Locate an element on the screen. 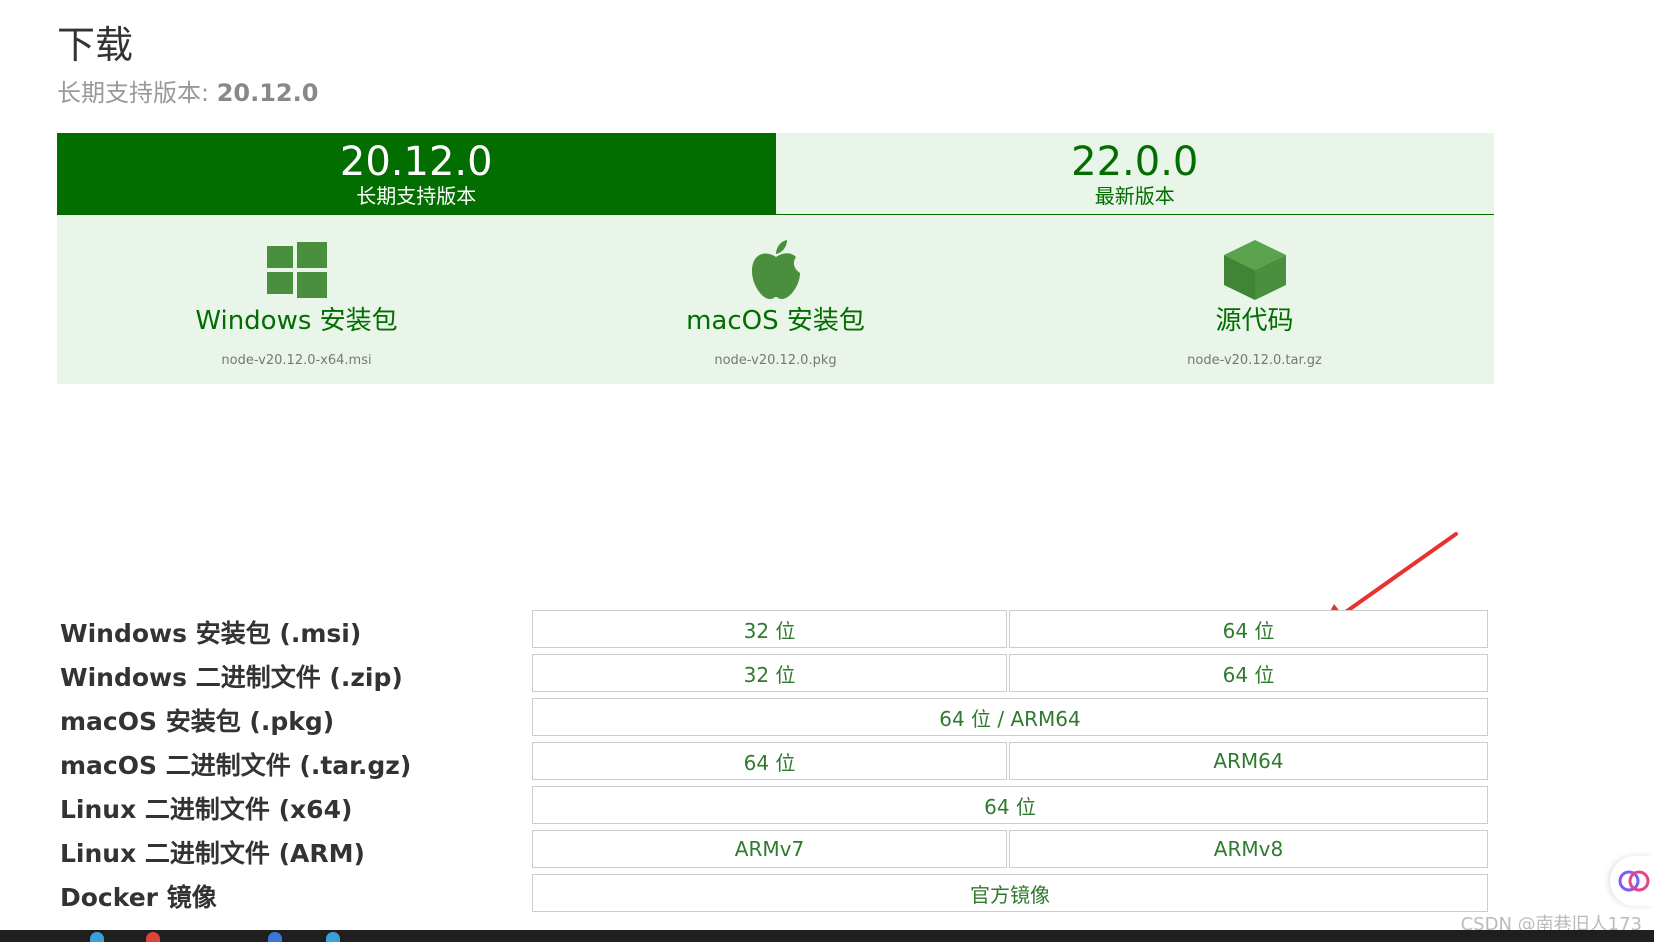  row-label: macOS 安装包 (.pkg) is located at coordinates (197, 721).